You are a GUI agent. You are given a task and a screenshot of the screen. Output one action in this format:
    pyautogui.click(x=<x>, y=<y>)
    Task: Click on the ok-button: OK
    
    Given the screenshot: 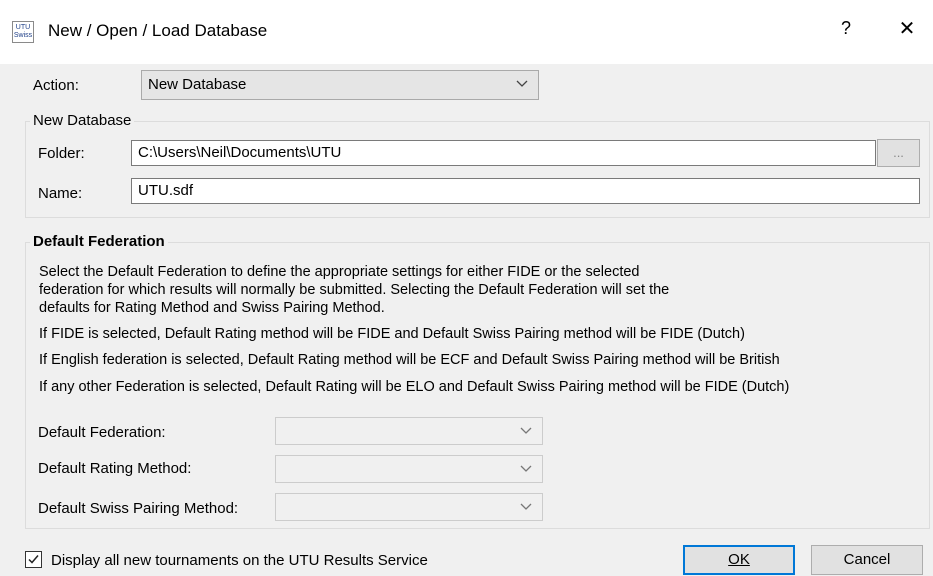 What is the action you would take?
    pyautogui.click(x=739, y=560)
    